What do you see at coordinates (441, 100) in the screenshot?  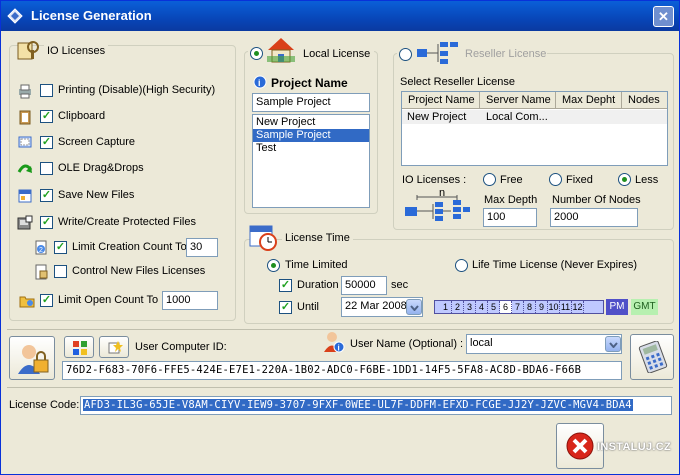 I see `column-header-project-name: Project Name` at bounding box center [441, 100].